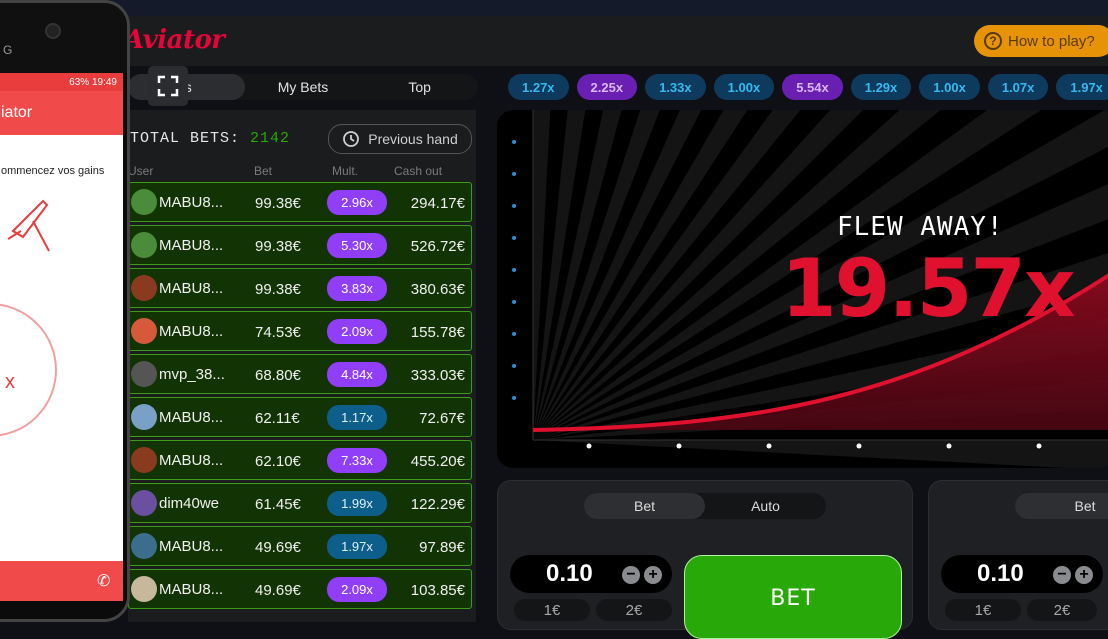 The height and width of the screenshot is (639, 1108). What do you see at coordinates (28, 225) in the screenshot?
I see `plane-icon` at bounding box center [28, 225].